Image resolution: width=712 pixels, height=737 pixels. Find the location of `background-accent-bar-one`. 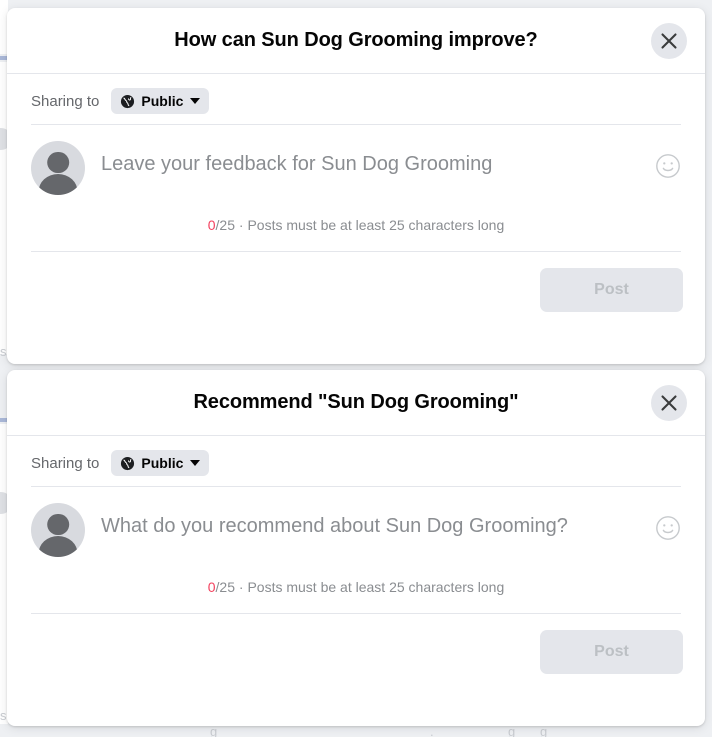

background-accent-bar-one is located at coordinates (3, 58).